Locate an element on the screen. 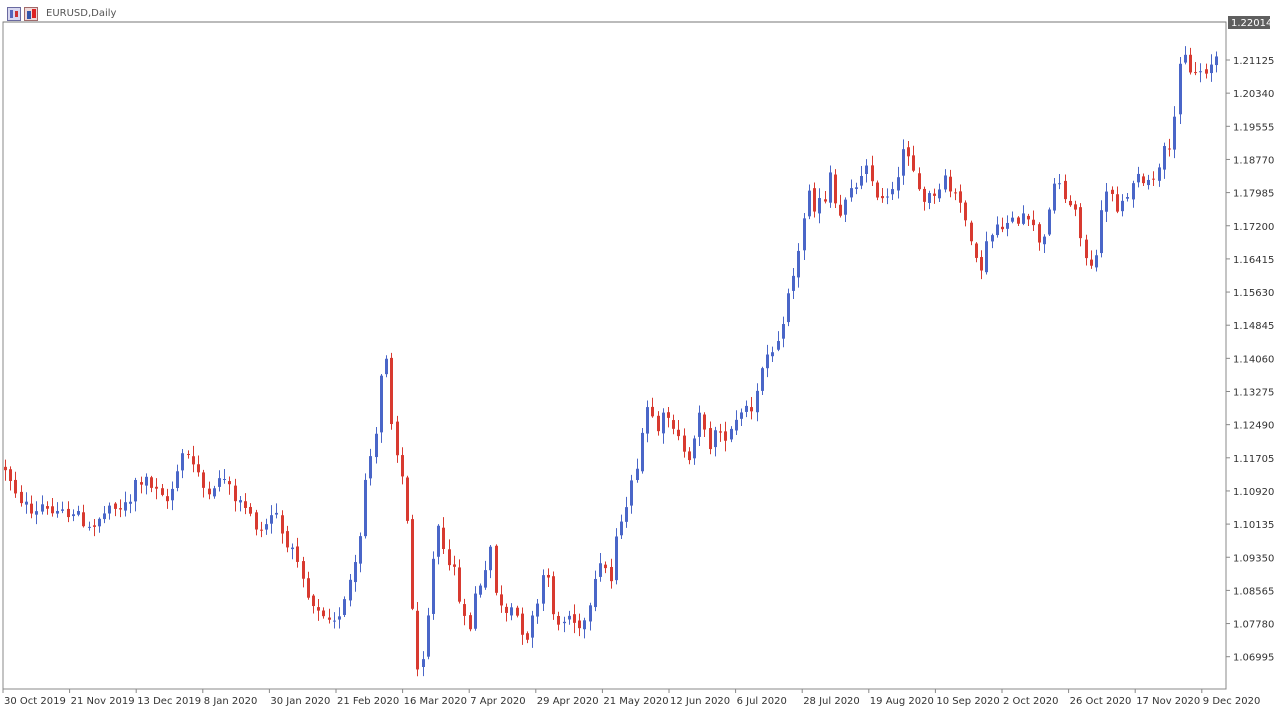  current-price-tag: 1.22014 is located at coordinates (1250, 22).